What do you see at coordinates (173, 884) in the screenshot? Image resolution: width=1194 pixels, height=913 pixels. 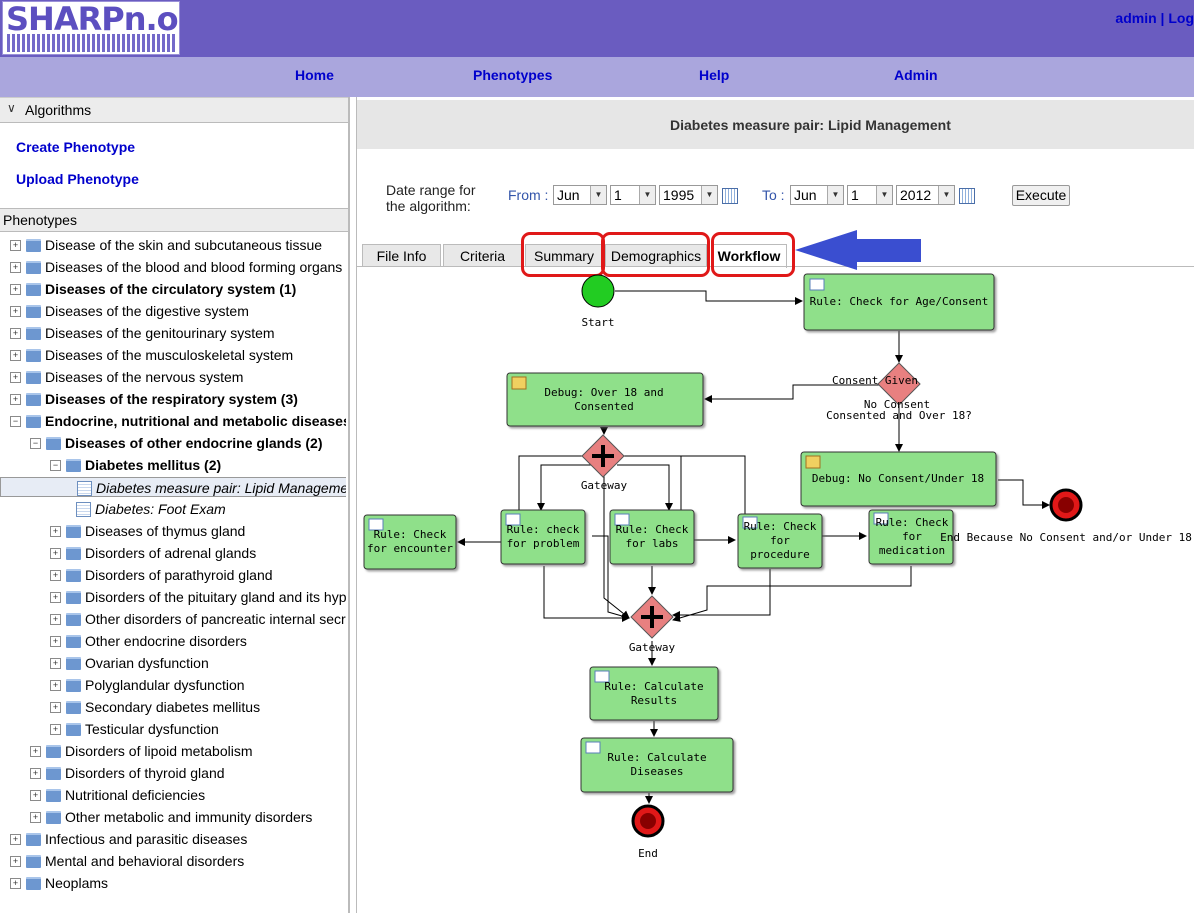 I see `tree-node: + Neoplams` at bounding box center [173, 884].